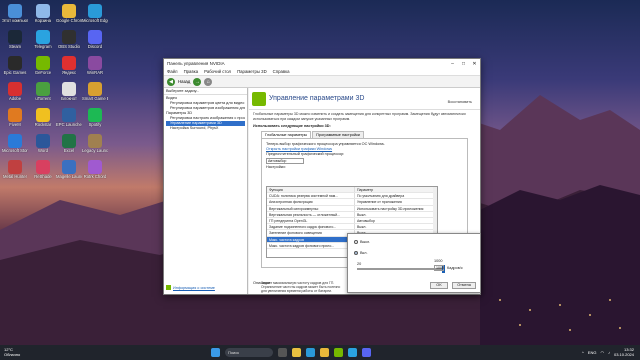  Describe the element at coordinates (311, 202) in the screenshot. I see `grid-cell-feature: Анизотропная фильтрация` at that location.